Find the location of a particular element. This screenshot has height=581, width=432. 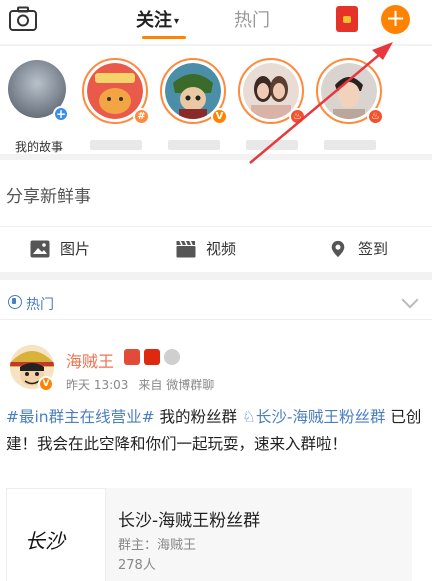

group-link: ♘长沙-海贼王粉丝群 is located at coordinates (314, 417).